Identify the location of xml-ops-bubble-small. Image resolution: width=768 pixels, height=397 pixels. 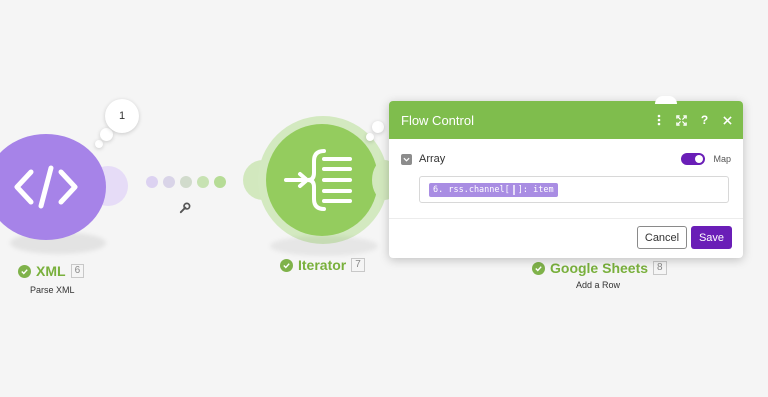
(99, 144).